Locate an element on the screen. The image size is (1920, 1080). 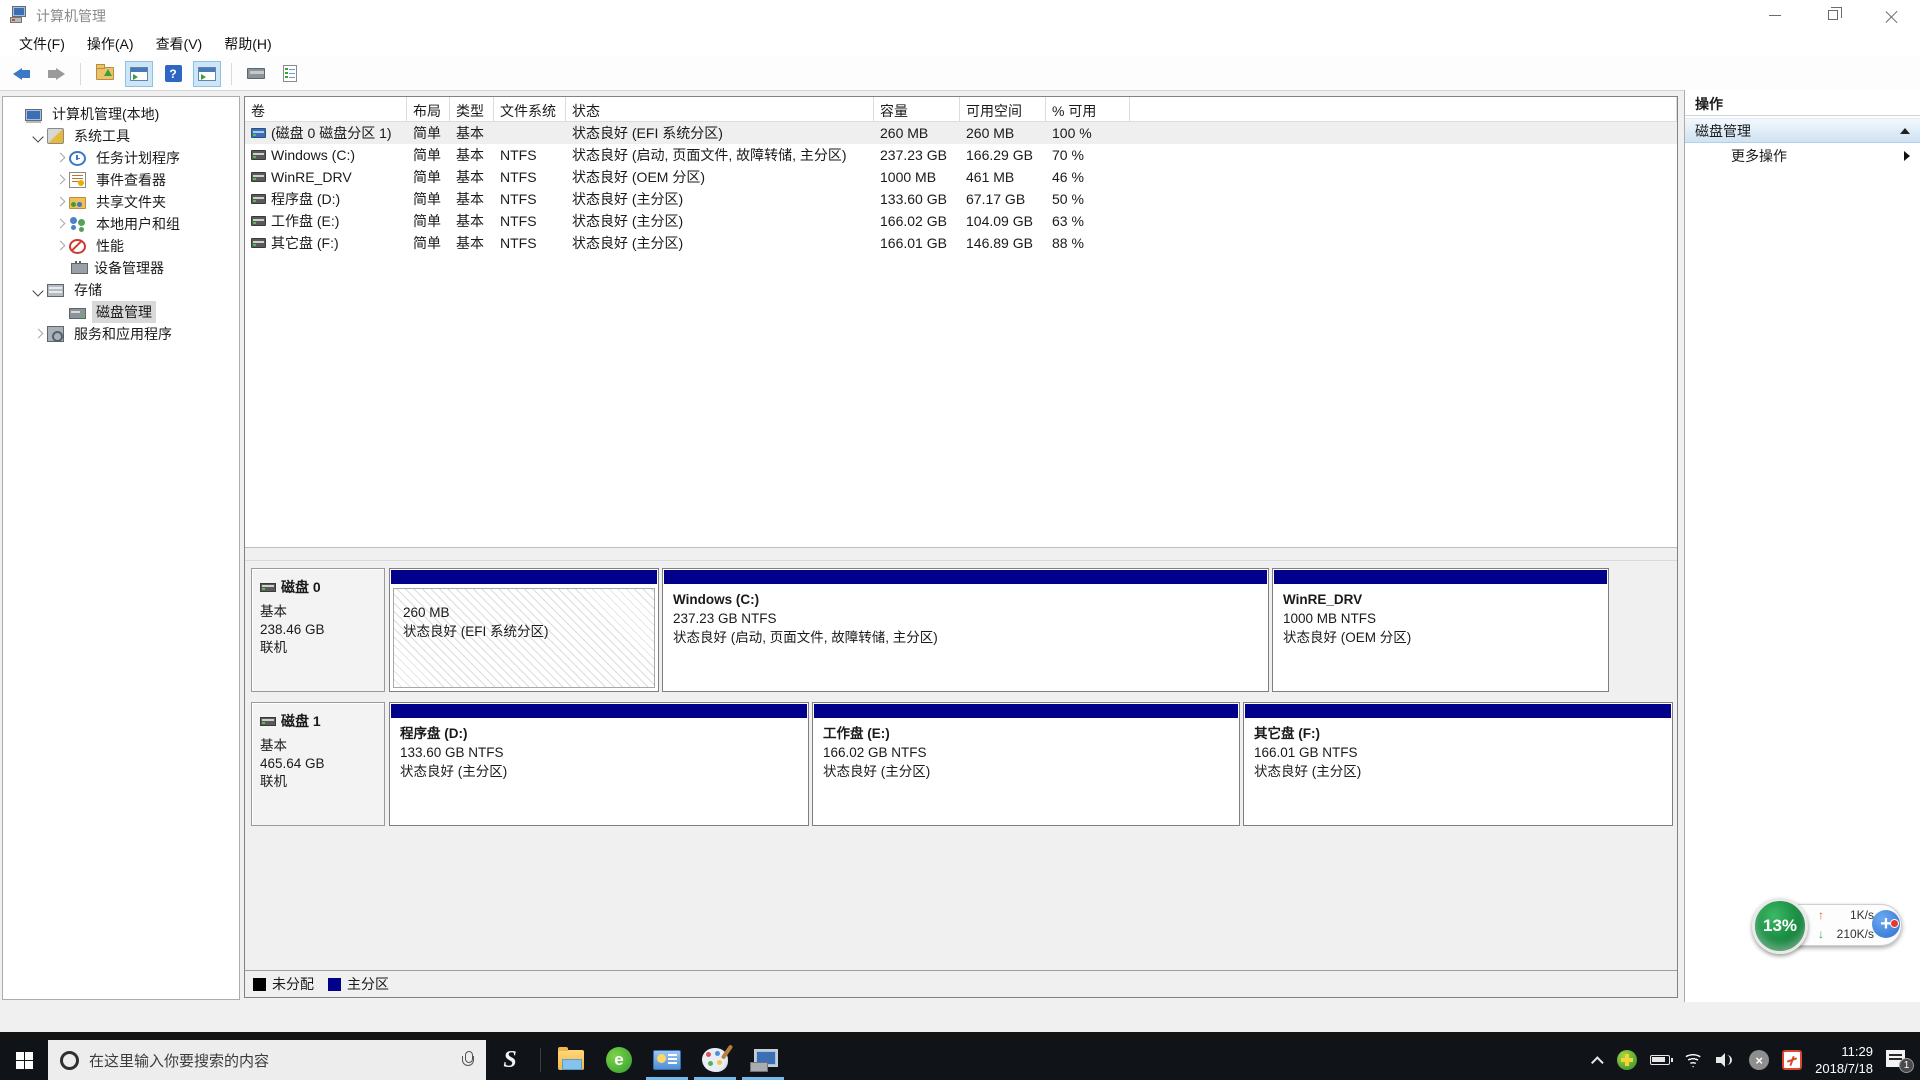
accelerate-button: + is located at coordinates (1886, 924).